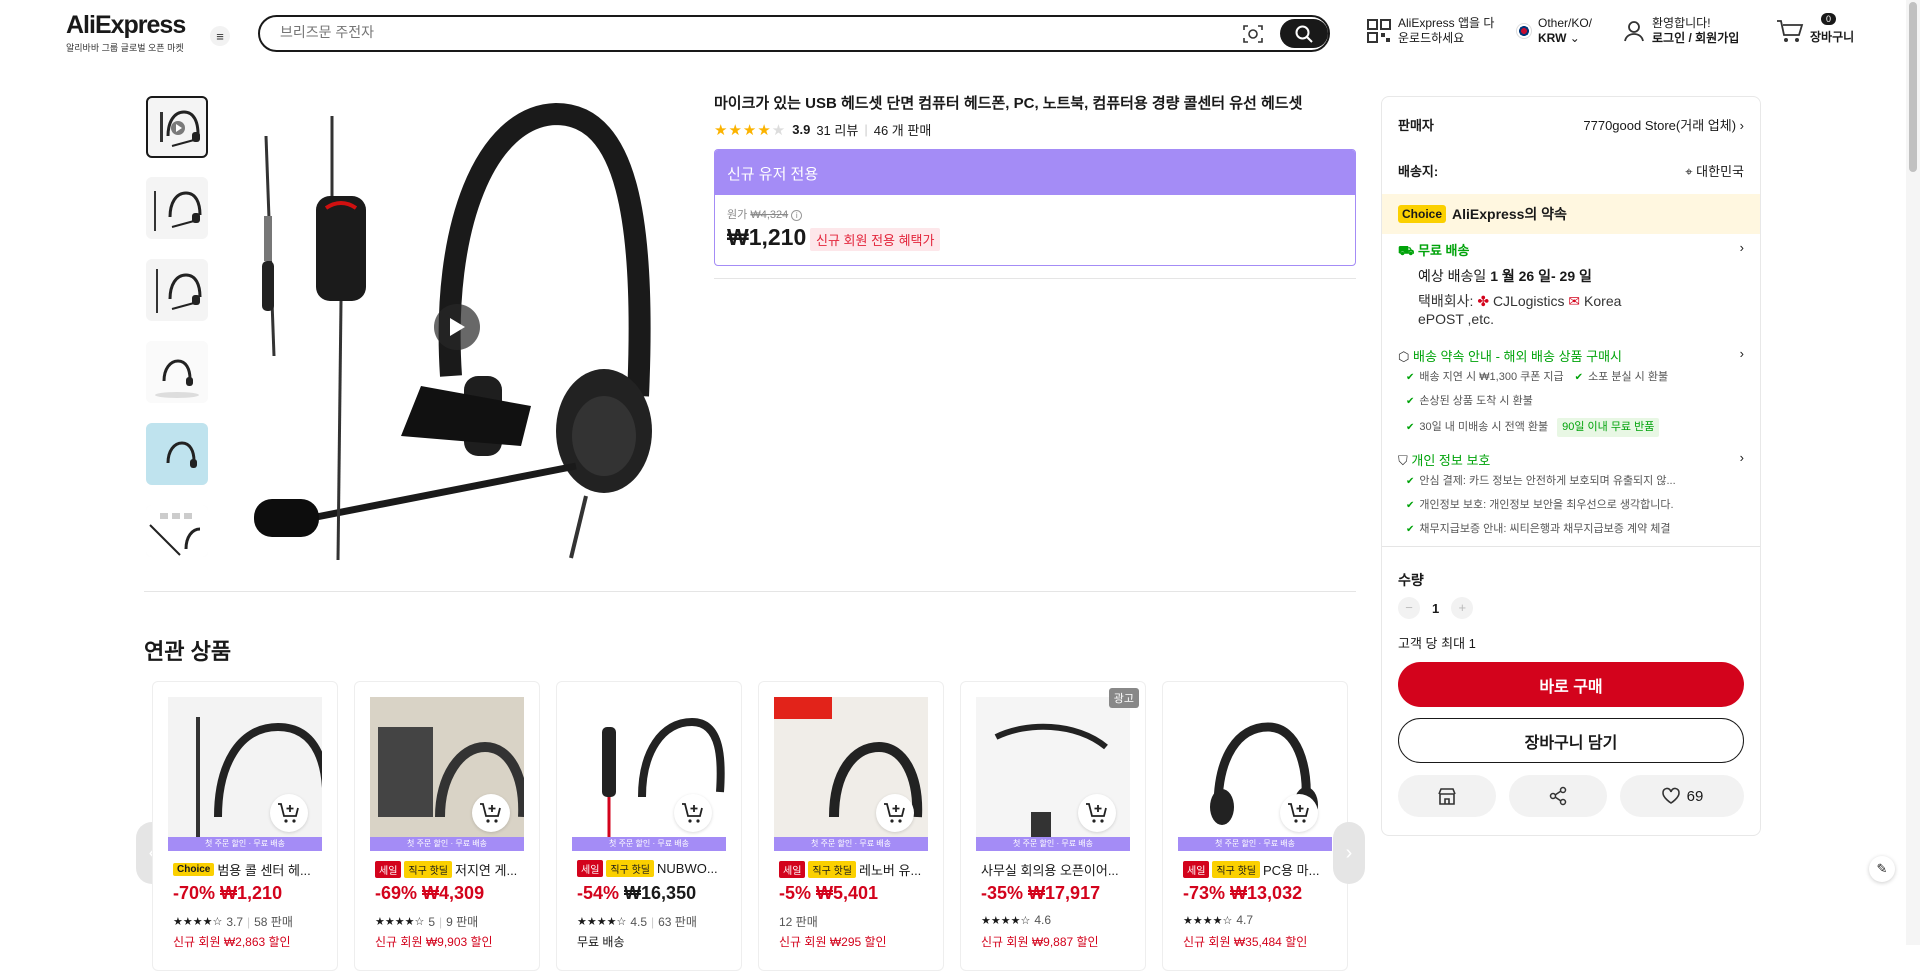  What do you see at coordinates (1695, 38) in the screenshot?
I see `login-link: 로그인 / 회원가입` at bounding box center [1695, 38].